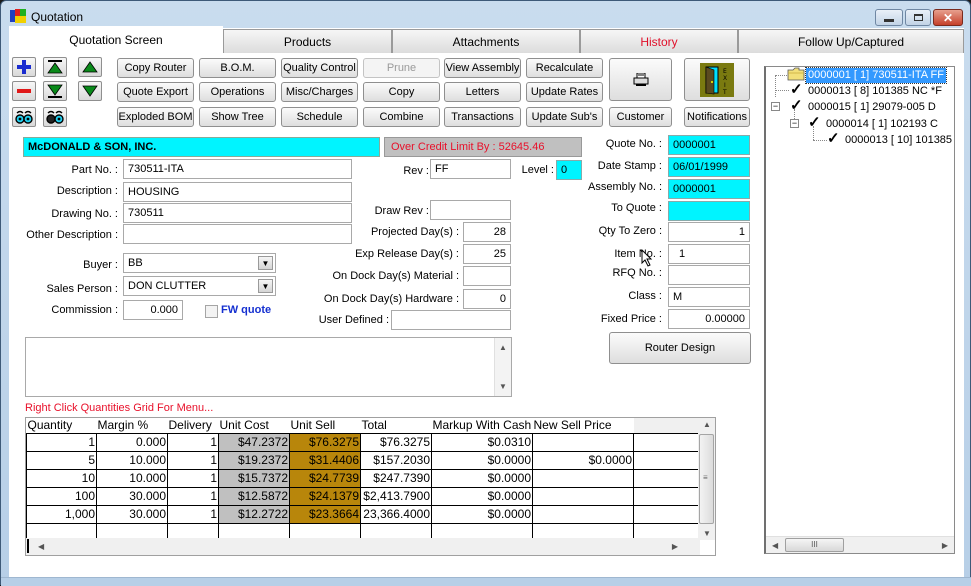  What do you see at coordinates (482, 92) in the screenshot?
I see `letters-button: Letters` at bounding box center [482, 92].